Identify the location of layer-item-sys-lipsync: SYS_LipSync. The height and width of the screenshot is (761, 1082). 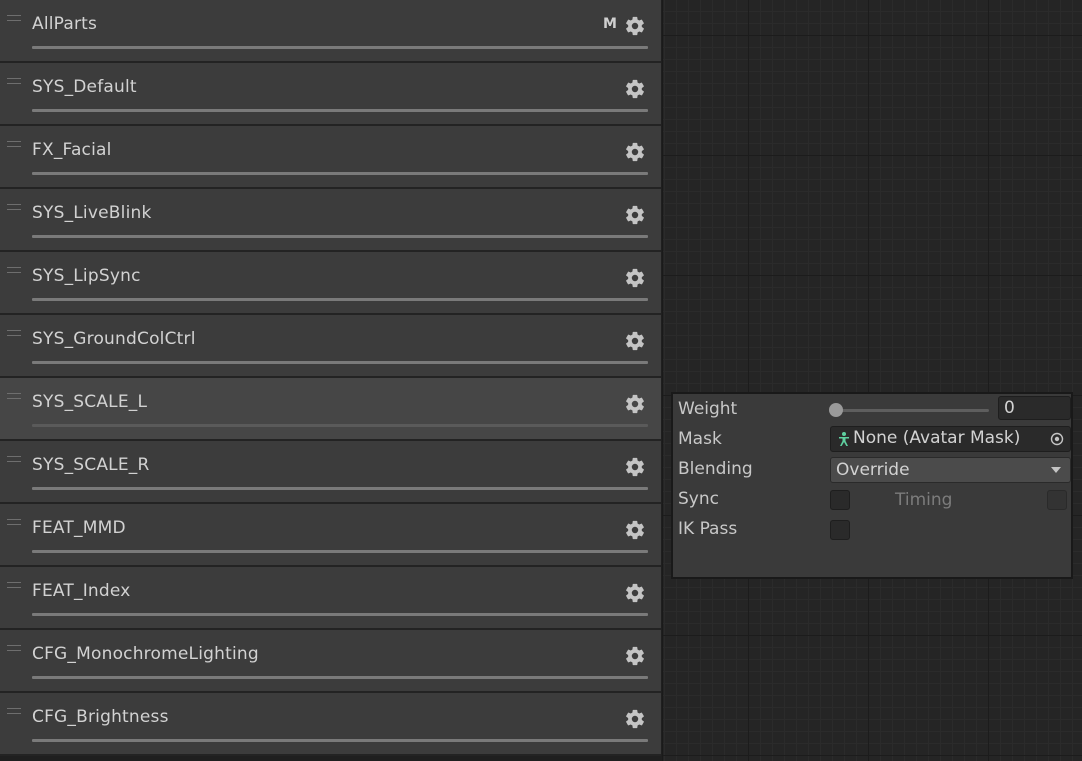
(330, 283).